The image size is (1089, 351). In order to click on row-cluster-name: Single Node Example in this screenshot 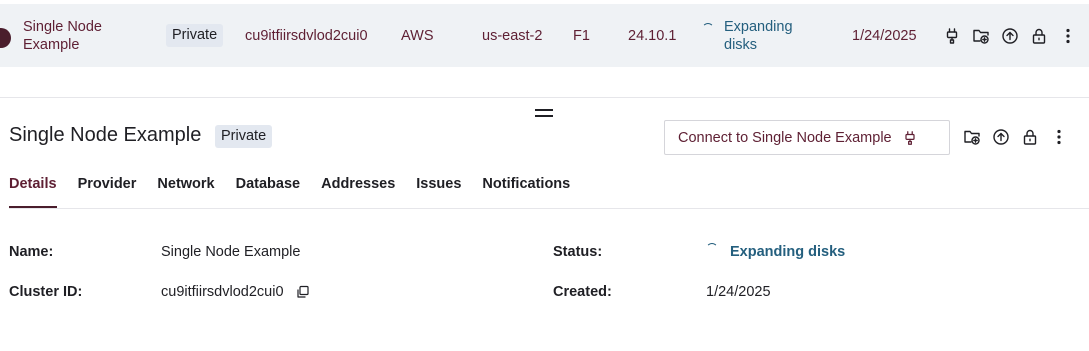, I will do `click(83, 35)`.